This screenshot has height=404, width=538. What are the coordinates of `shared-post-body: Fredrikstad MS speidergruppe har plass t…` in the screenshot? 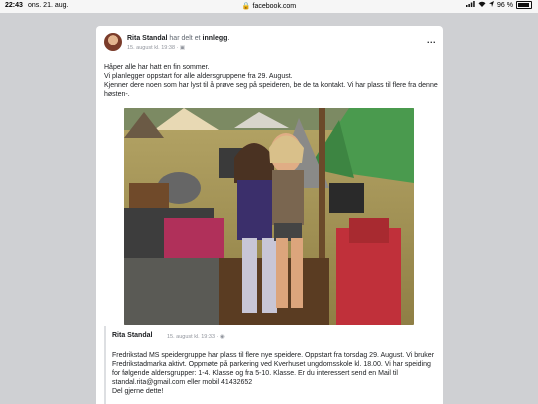 It's located at (273, 369).